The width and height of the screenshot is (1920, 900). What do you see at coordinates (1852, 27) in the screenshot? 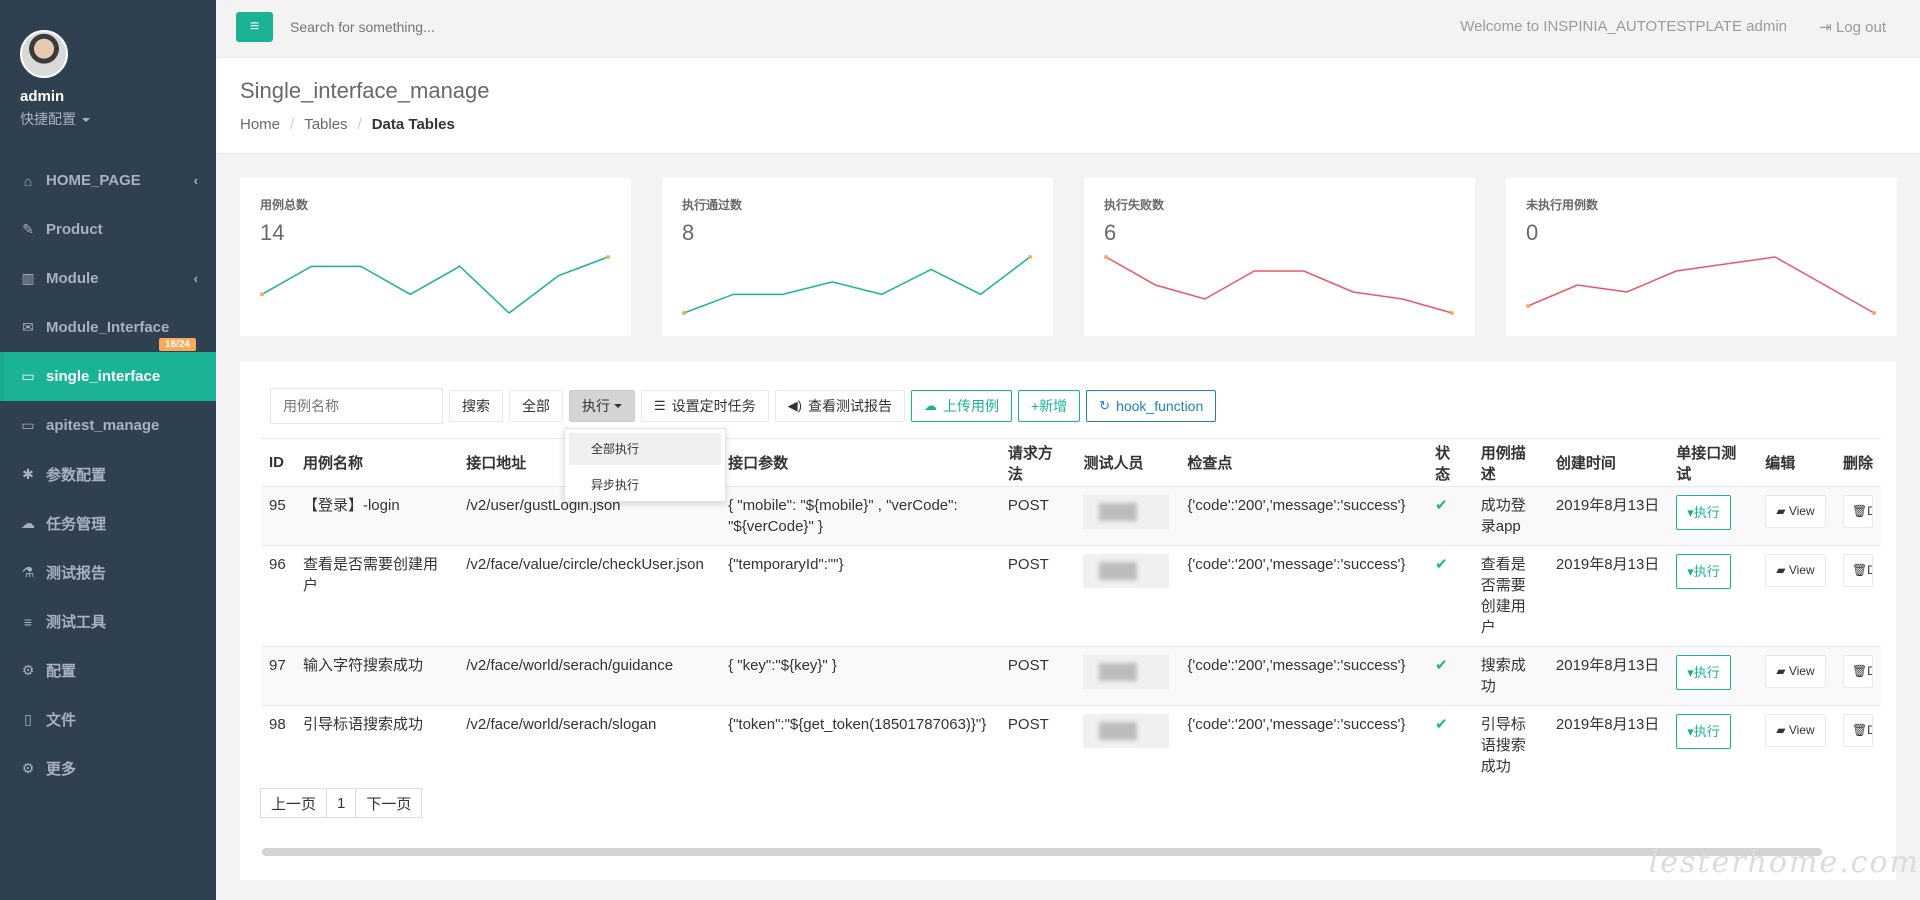
I see `logout-link: ⇥ Log out` at bounding box center [1852, 27].